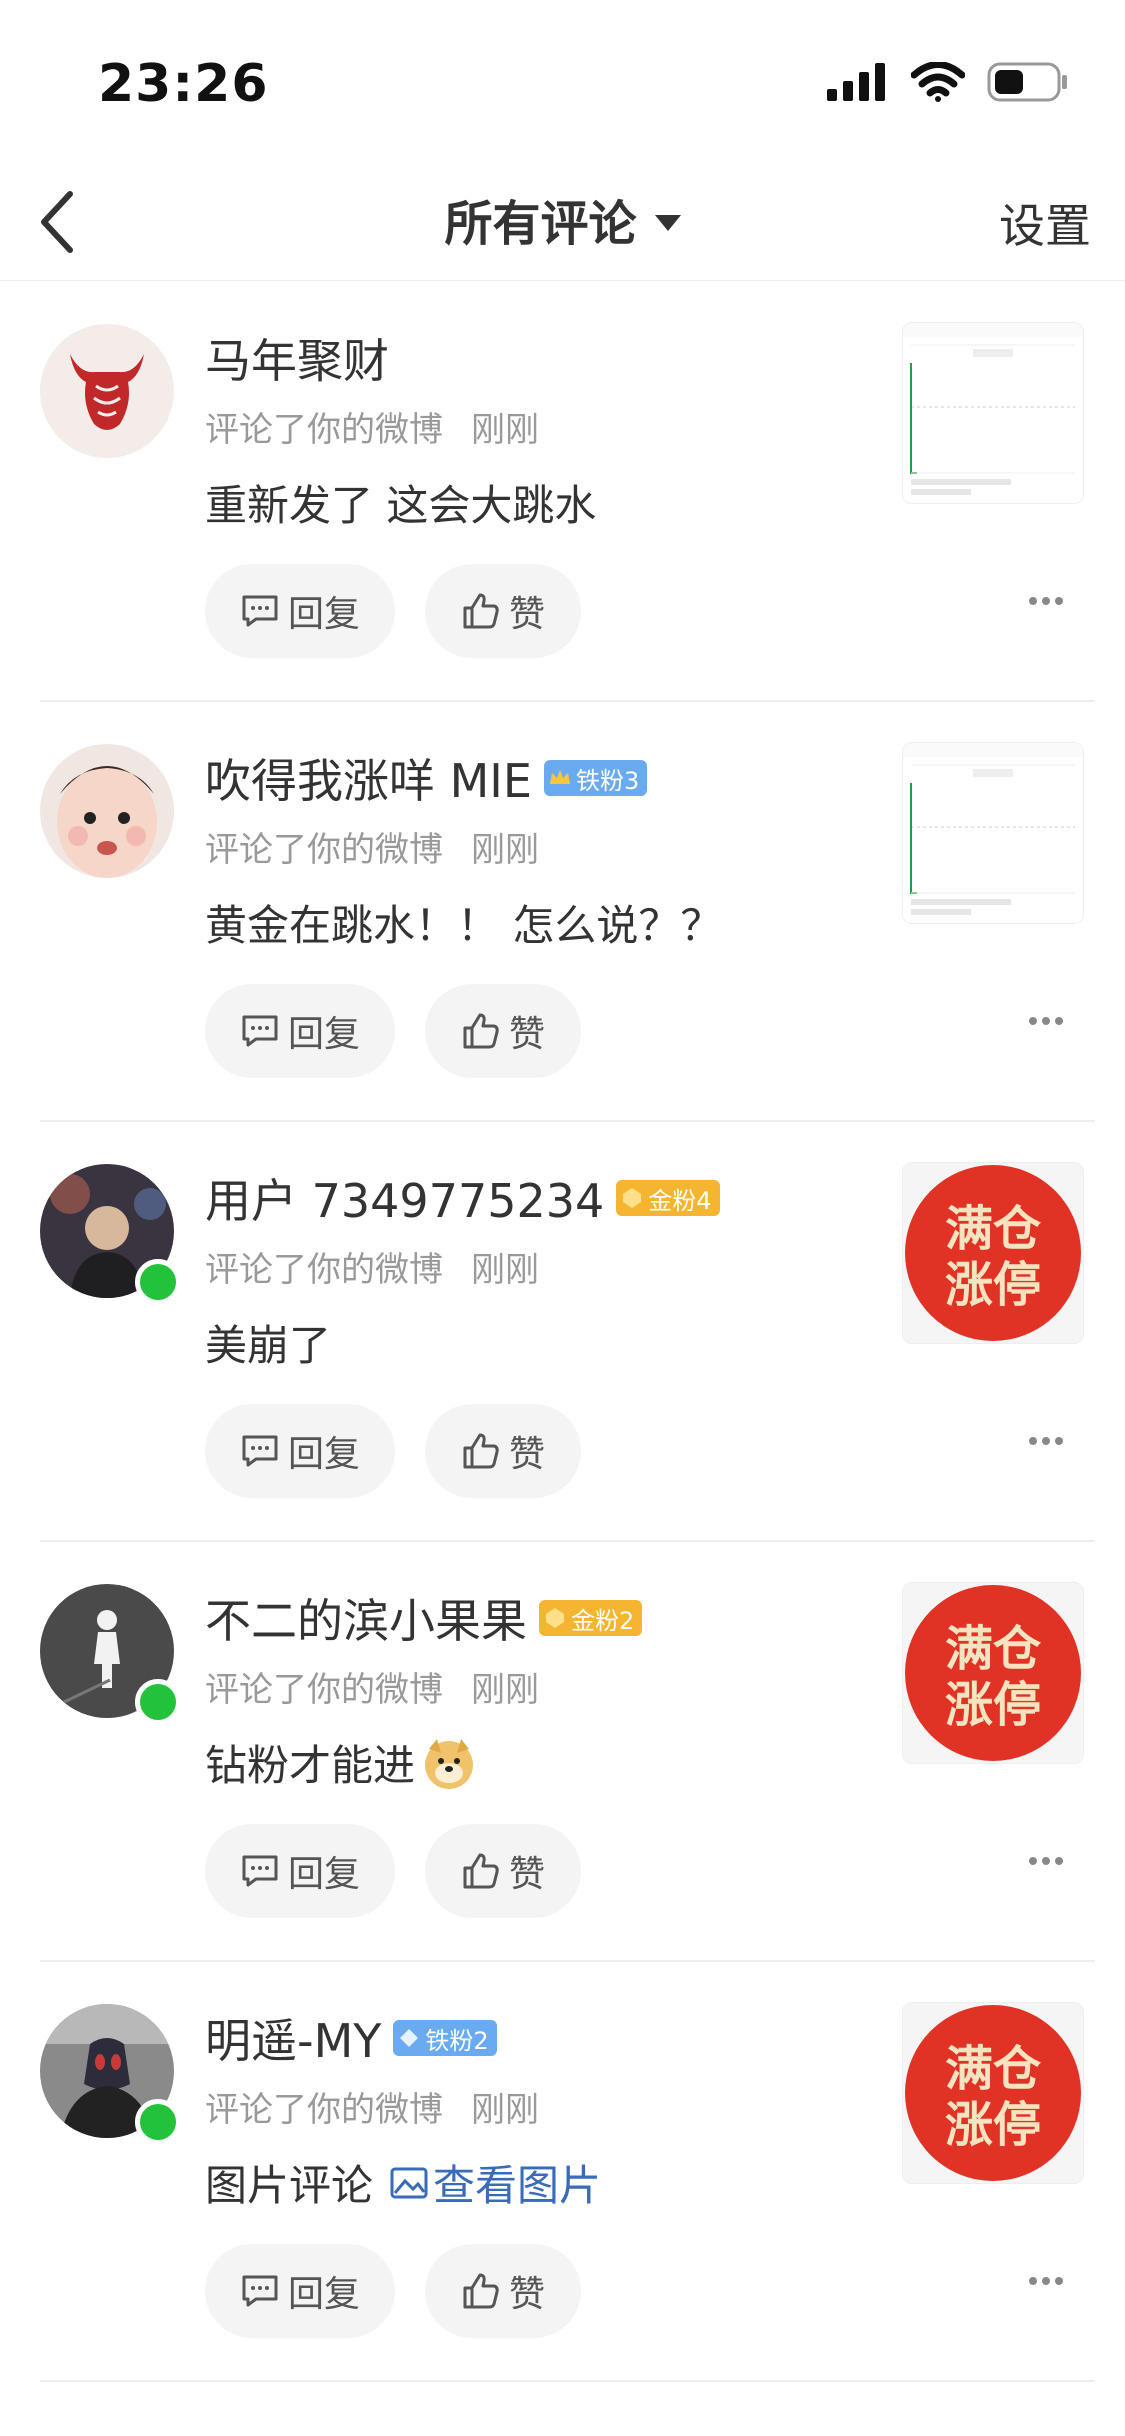 This screenshot has width=1125, height=2436. What do you see at coordinates (445, 2038) in the screenshot?
I see `fan-badge: 铁粉2` at bounding box center [445, 2038].